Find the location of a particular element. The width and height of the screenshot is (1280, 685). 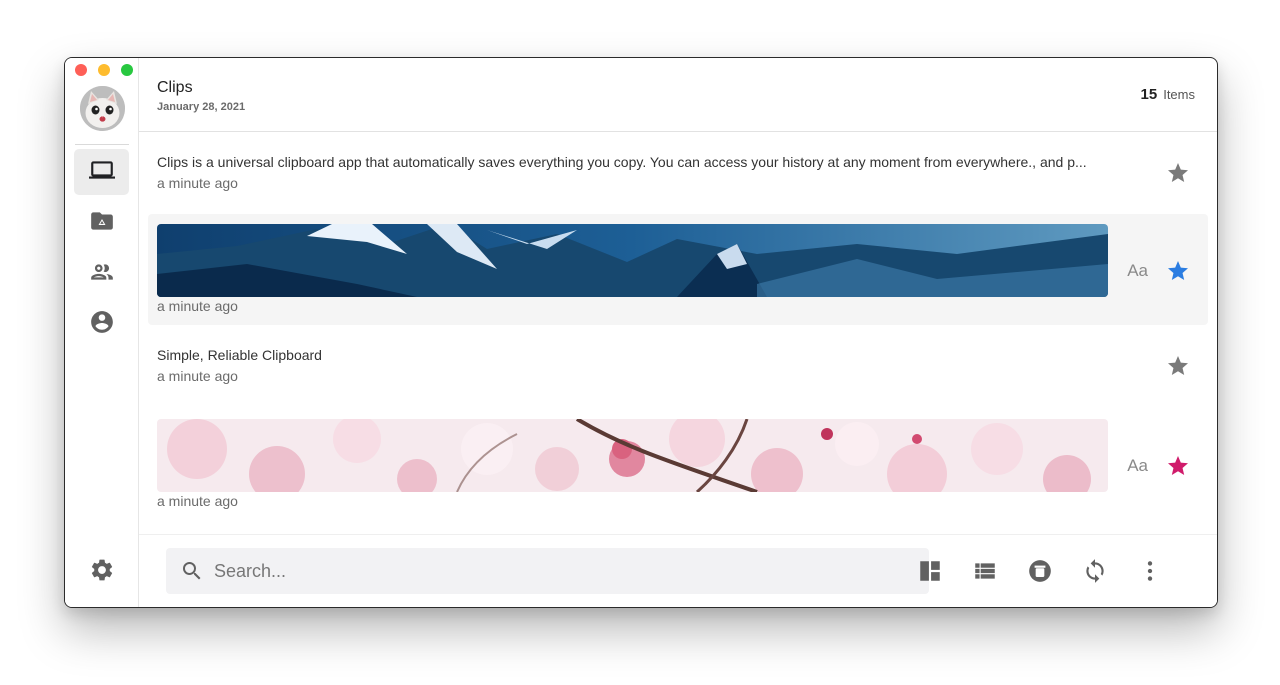

dashboard-view-icon is located at coordinates (930, 571).